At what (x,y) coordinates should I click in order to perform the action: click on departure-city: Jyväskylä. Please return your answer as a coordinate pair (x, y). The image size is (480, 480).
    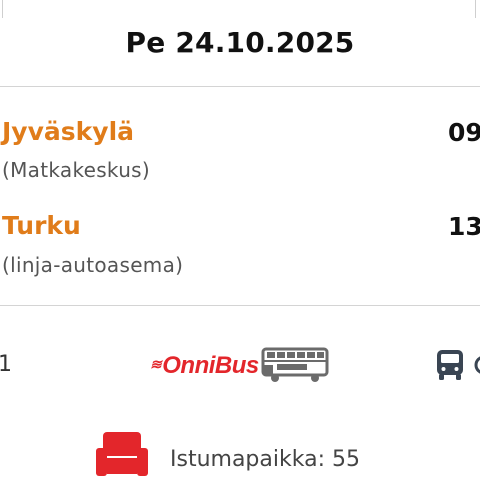
    Looking at the image, I should click on (68, 131).